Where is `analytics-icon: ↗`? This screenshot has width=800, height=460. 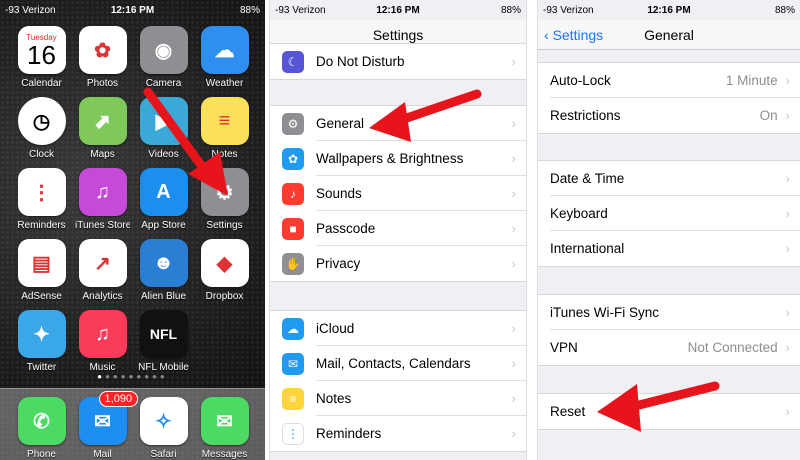 analytics-icon: ↗ is located at coordinates (102, 263).